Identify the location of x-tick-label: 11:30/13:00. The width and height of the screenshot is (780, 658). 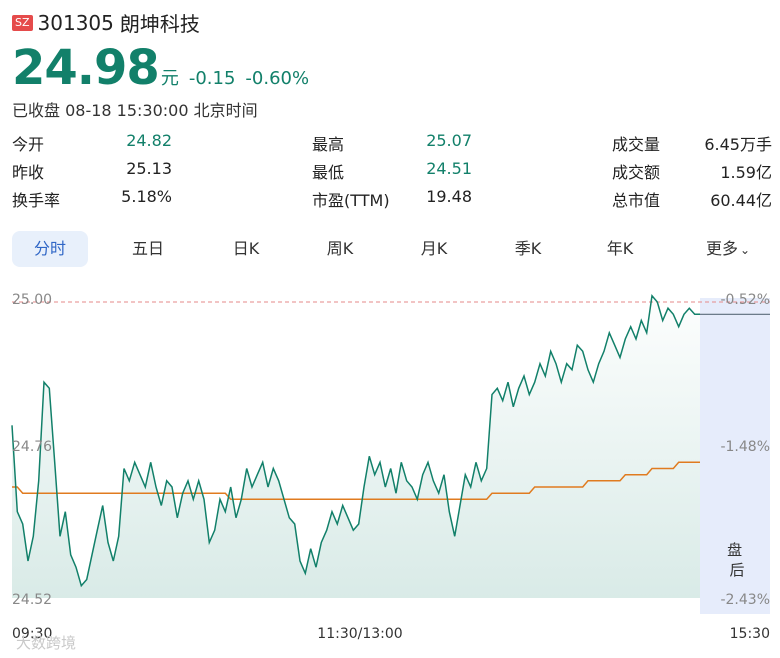
(359, 633).